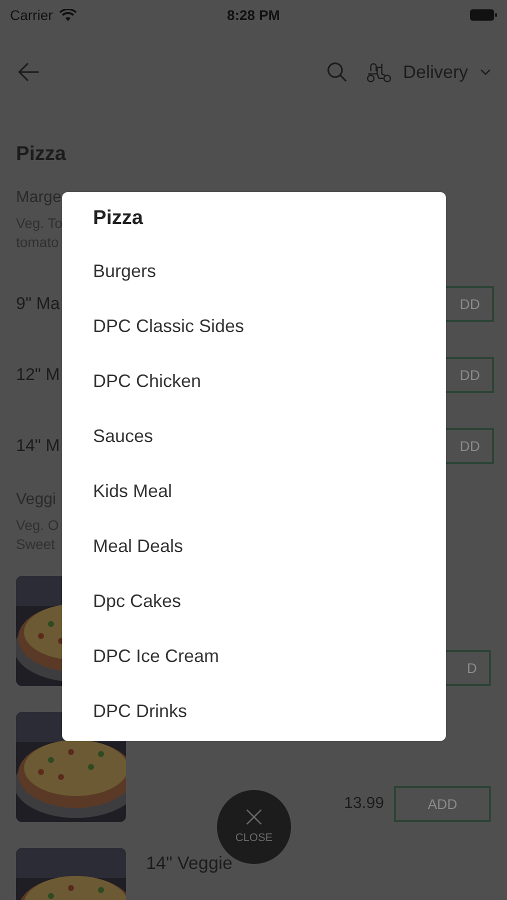 Image resolution: width=507 pixels, height=900 pixels. Describe the element at coordinates (132, 491) in the screenshot. I see `category-menu-item: Kids Meal` at that location.